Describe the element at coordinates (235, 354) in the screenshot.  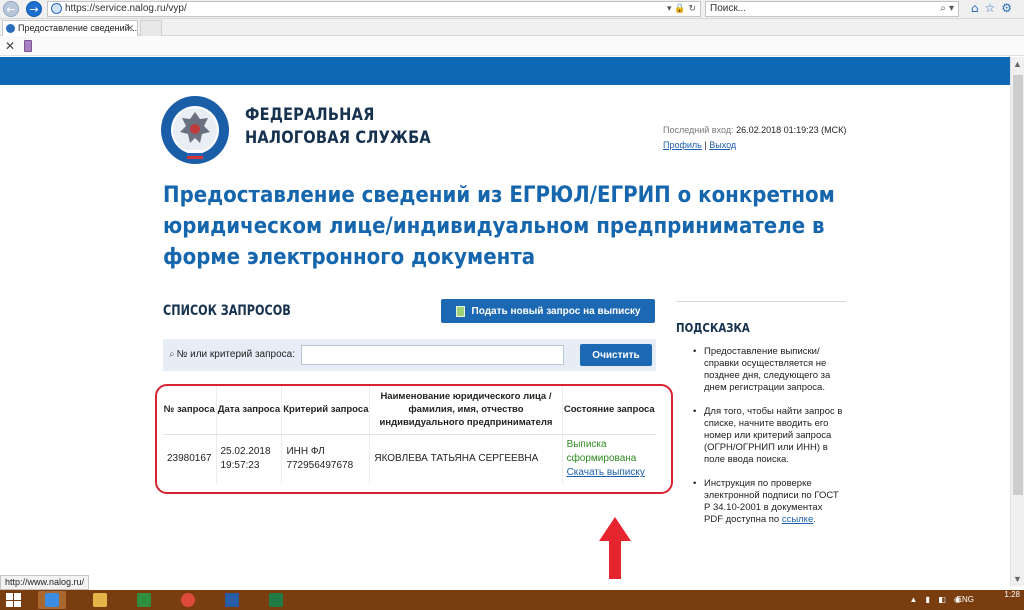
I see `filter-label-text: № или критерий запроса:` at that location.